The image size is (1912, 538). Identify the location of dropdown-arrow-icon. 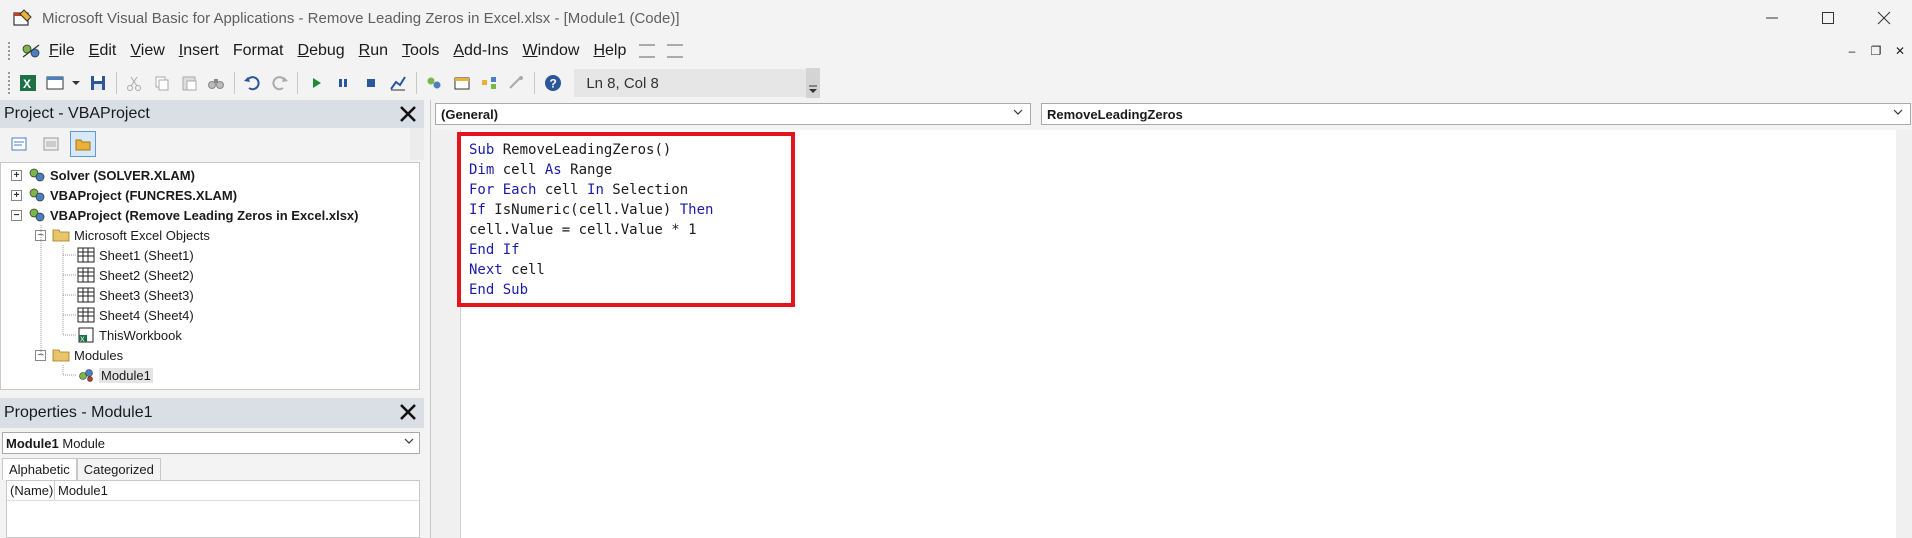
(77, 83).